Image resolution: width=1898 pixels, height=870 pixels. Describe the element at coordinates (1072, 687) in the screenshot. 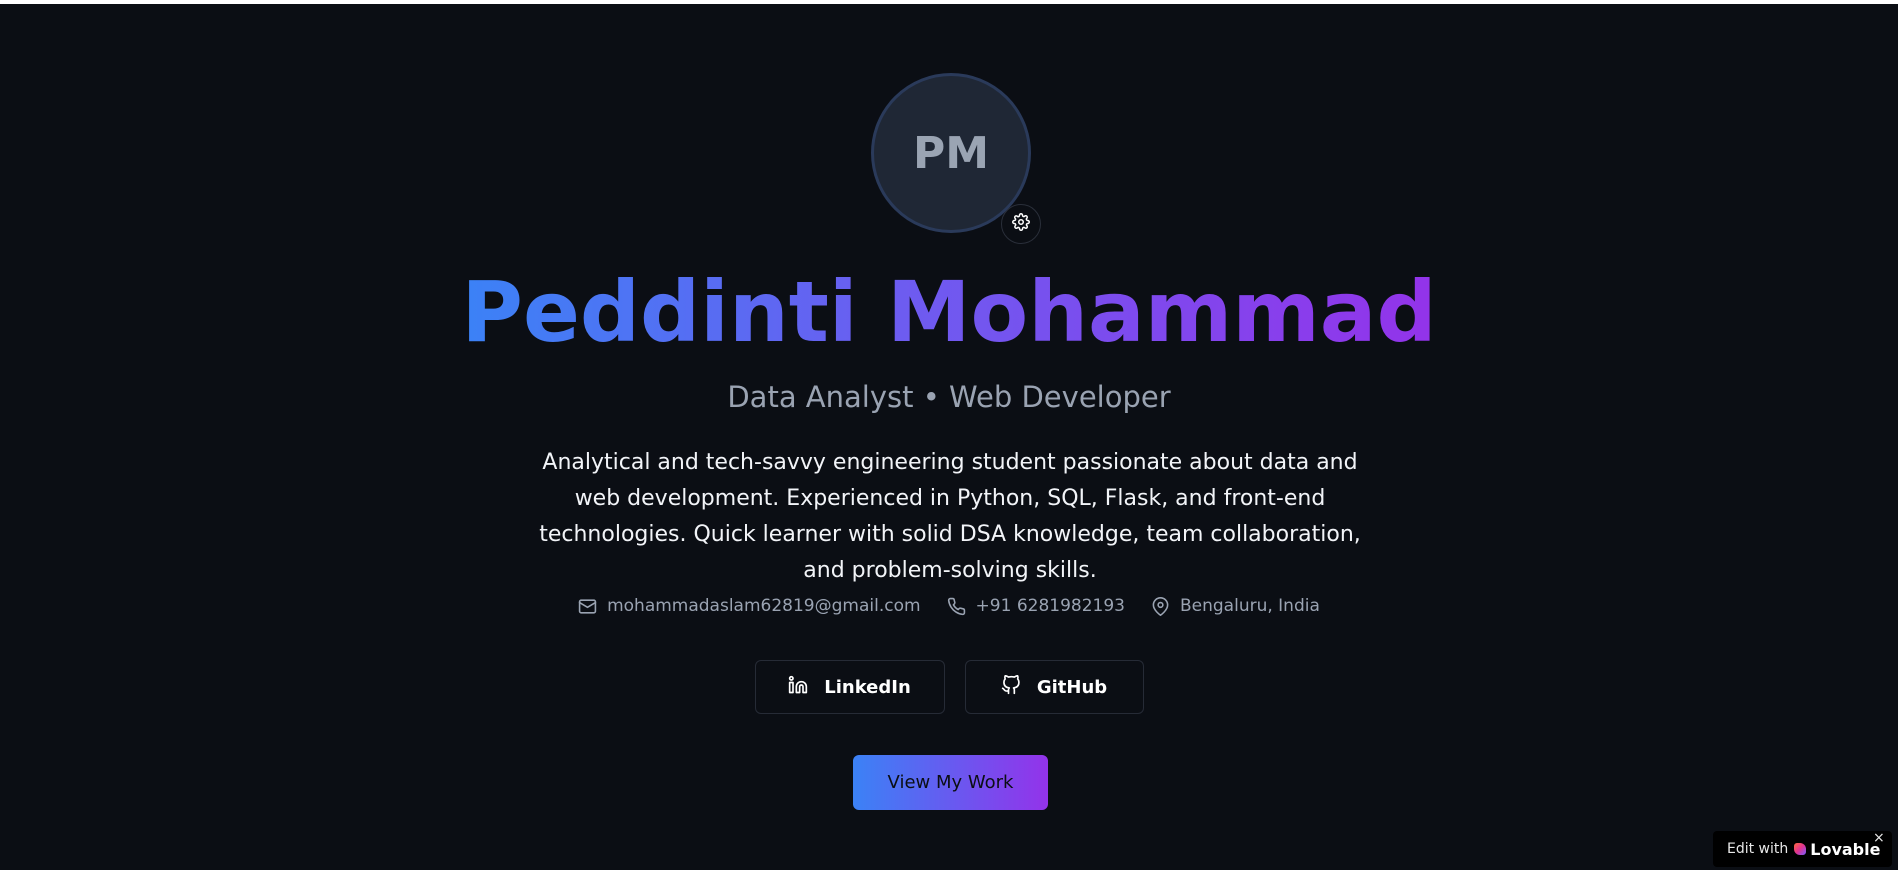

I see `github-label: GitHub` at that location.